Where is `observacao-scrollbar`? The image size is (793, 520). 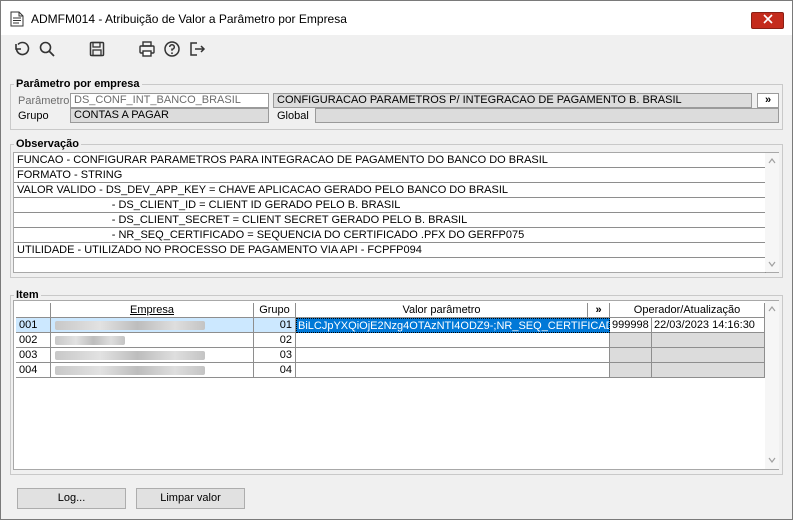 observacao-scrollbar is located at coordinates (772, 212).